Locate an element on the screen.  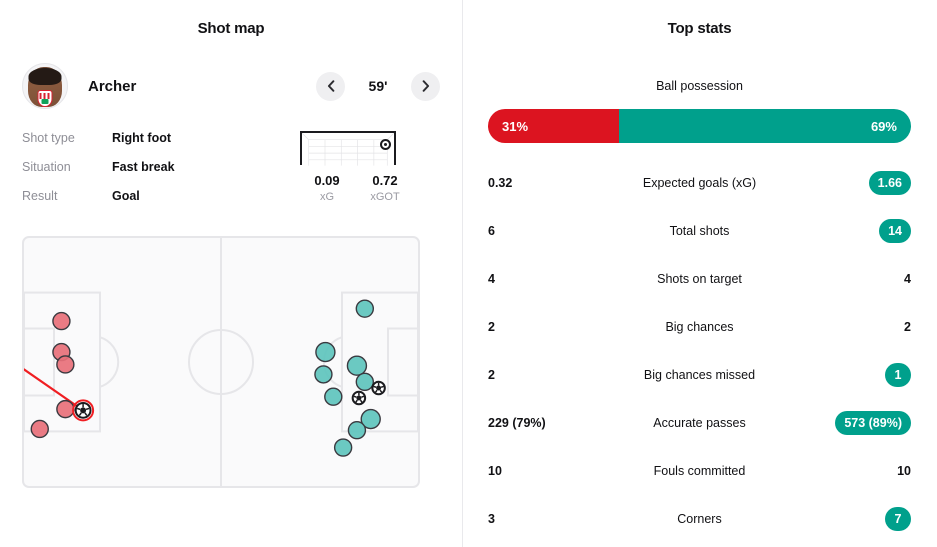
stat-home-value: 4 is located at coordinates (491, 279).